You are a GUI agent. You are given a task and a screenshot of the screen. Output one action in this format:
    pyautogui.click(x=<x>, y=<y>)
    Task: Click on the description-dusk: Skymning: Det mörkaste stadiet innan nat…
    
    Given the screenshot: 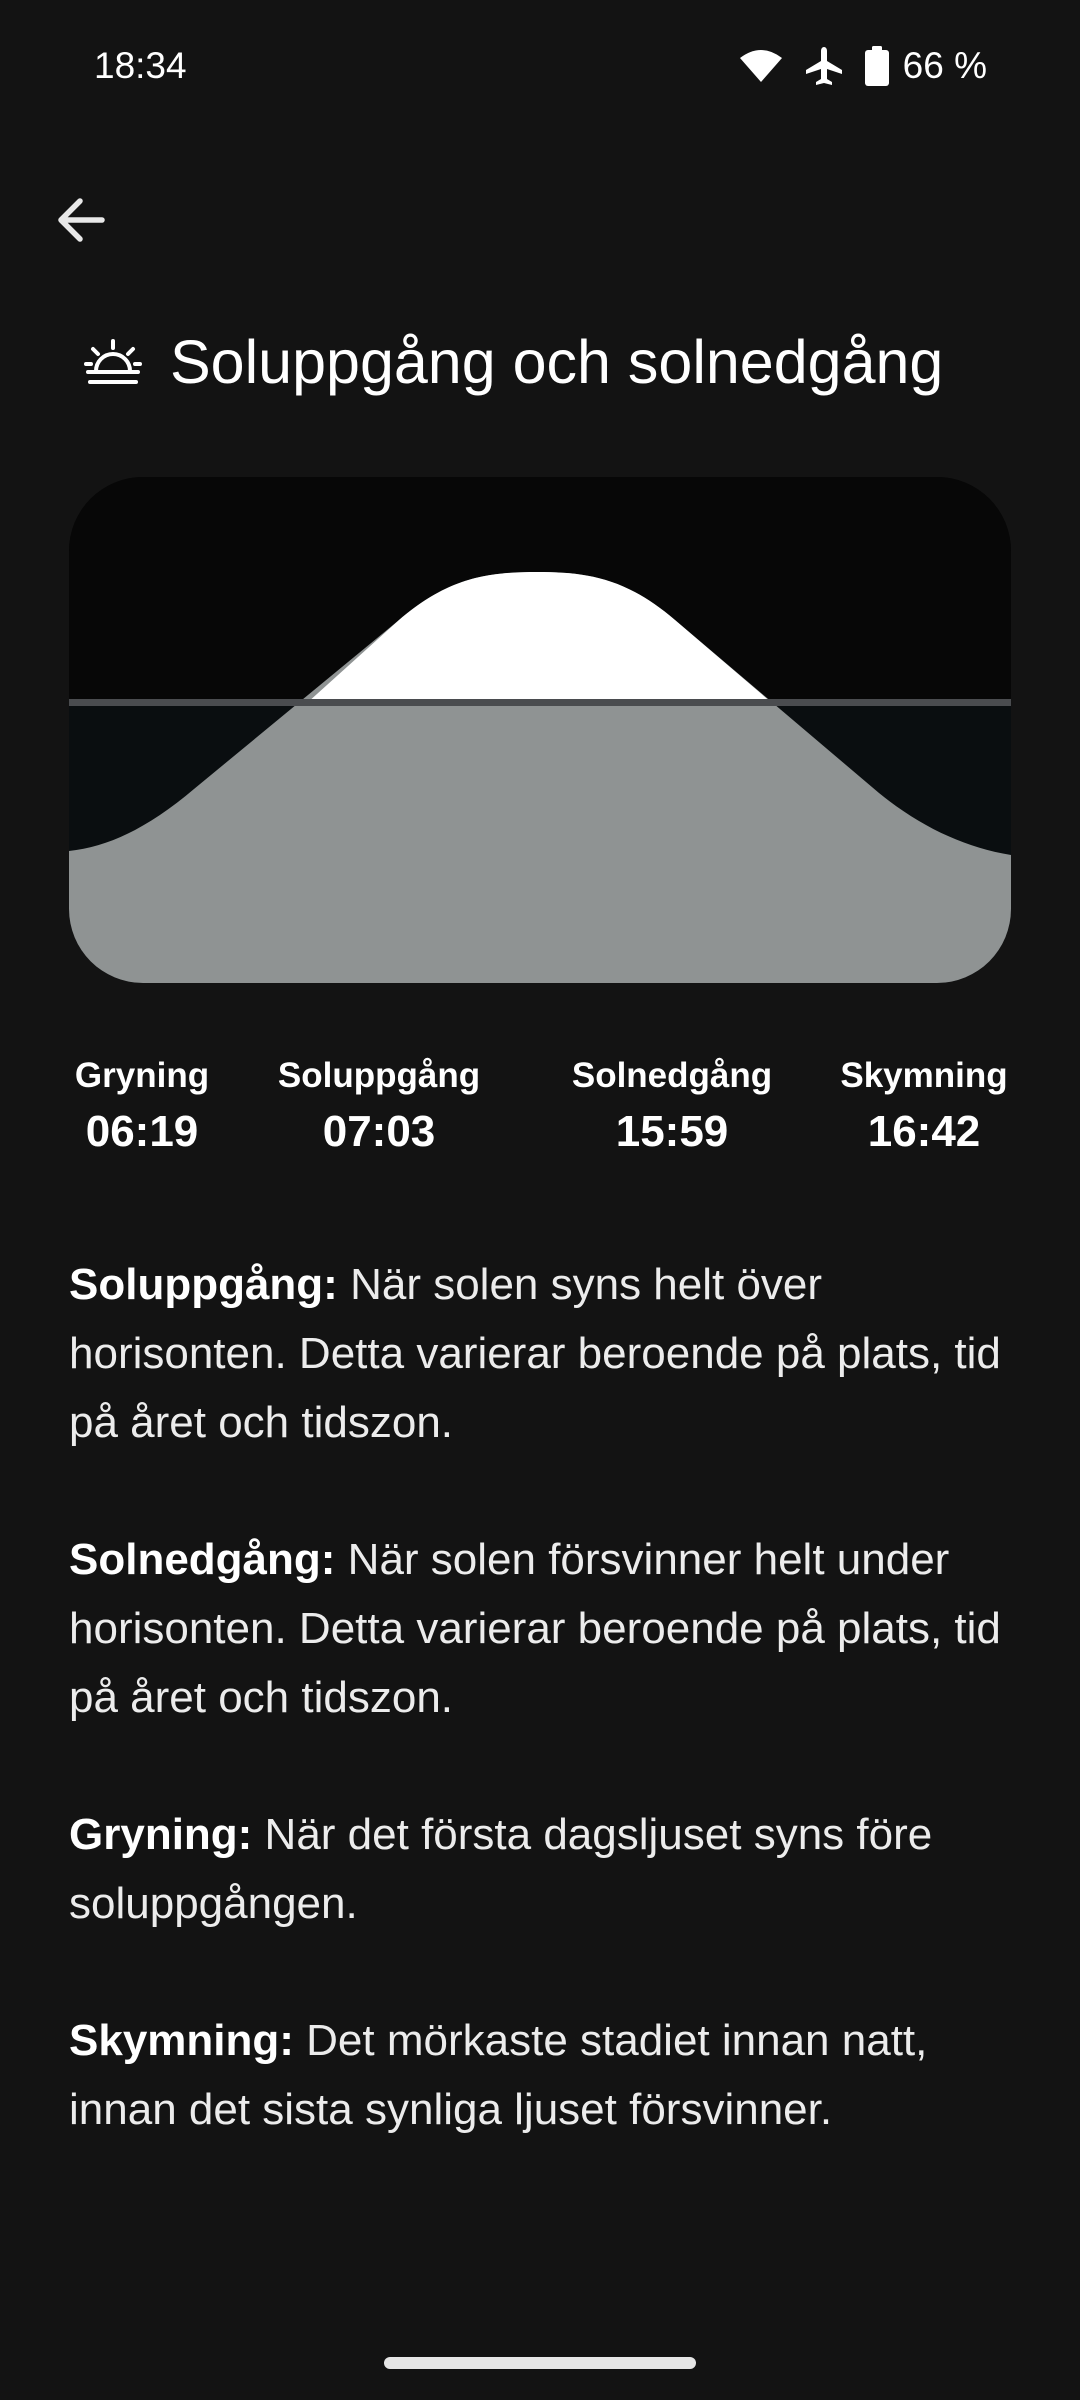 What is the action you would take?
    pyautogui.click(x=544, y=2075)
    